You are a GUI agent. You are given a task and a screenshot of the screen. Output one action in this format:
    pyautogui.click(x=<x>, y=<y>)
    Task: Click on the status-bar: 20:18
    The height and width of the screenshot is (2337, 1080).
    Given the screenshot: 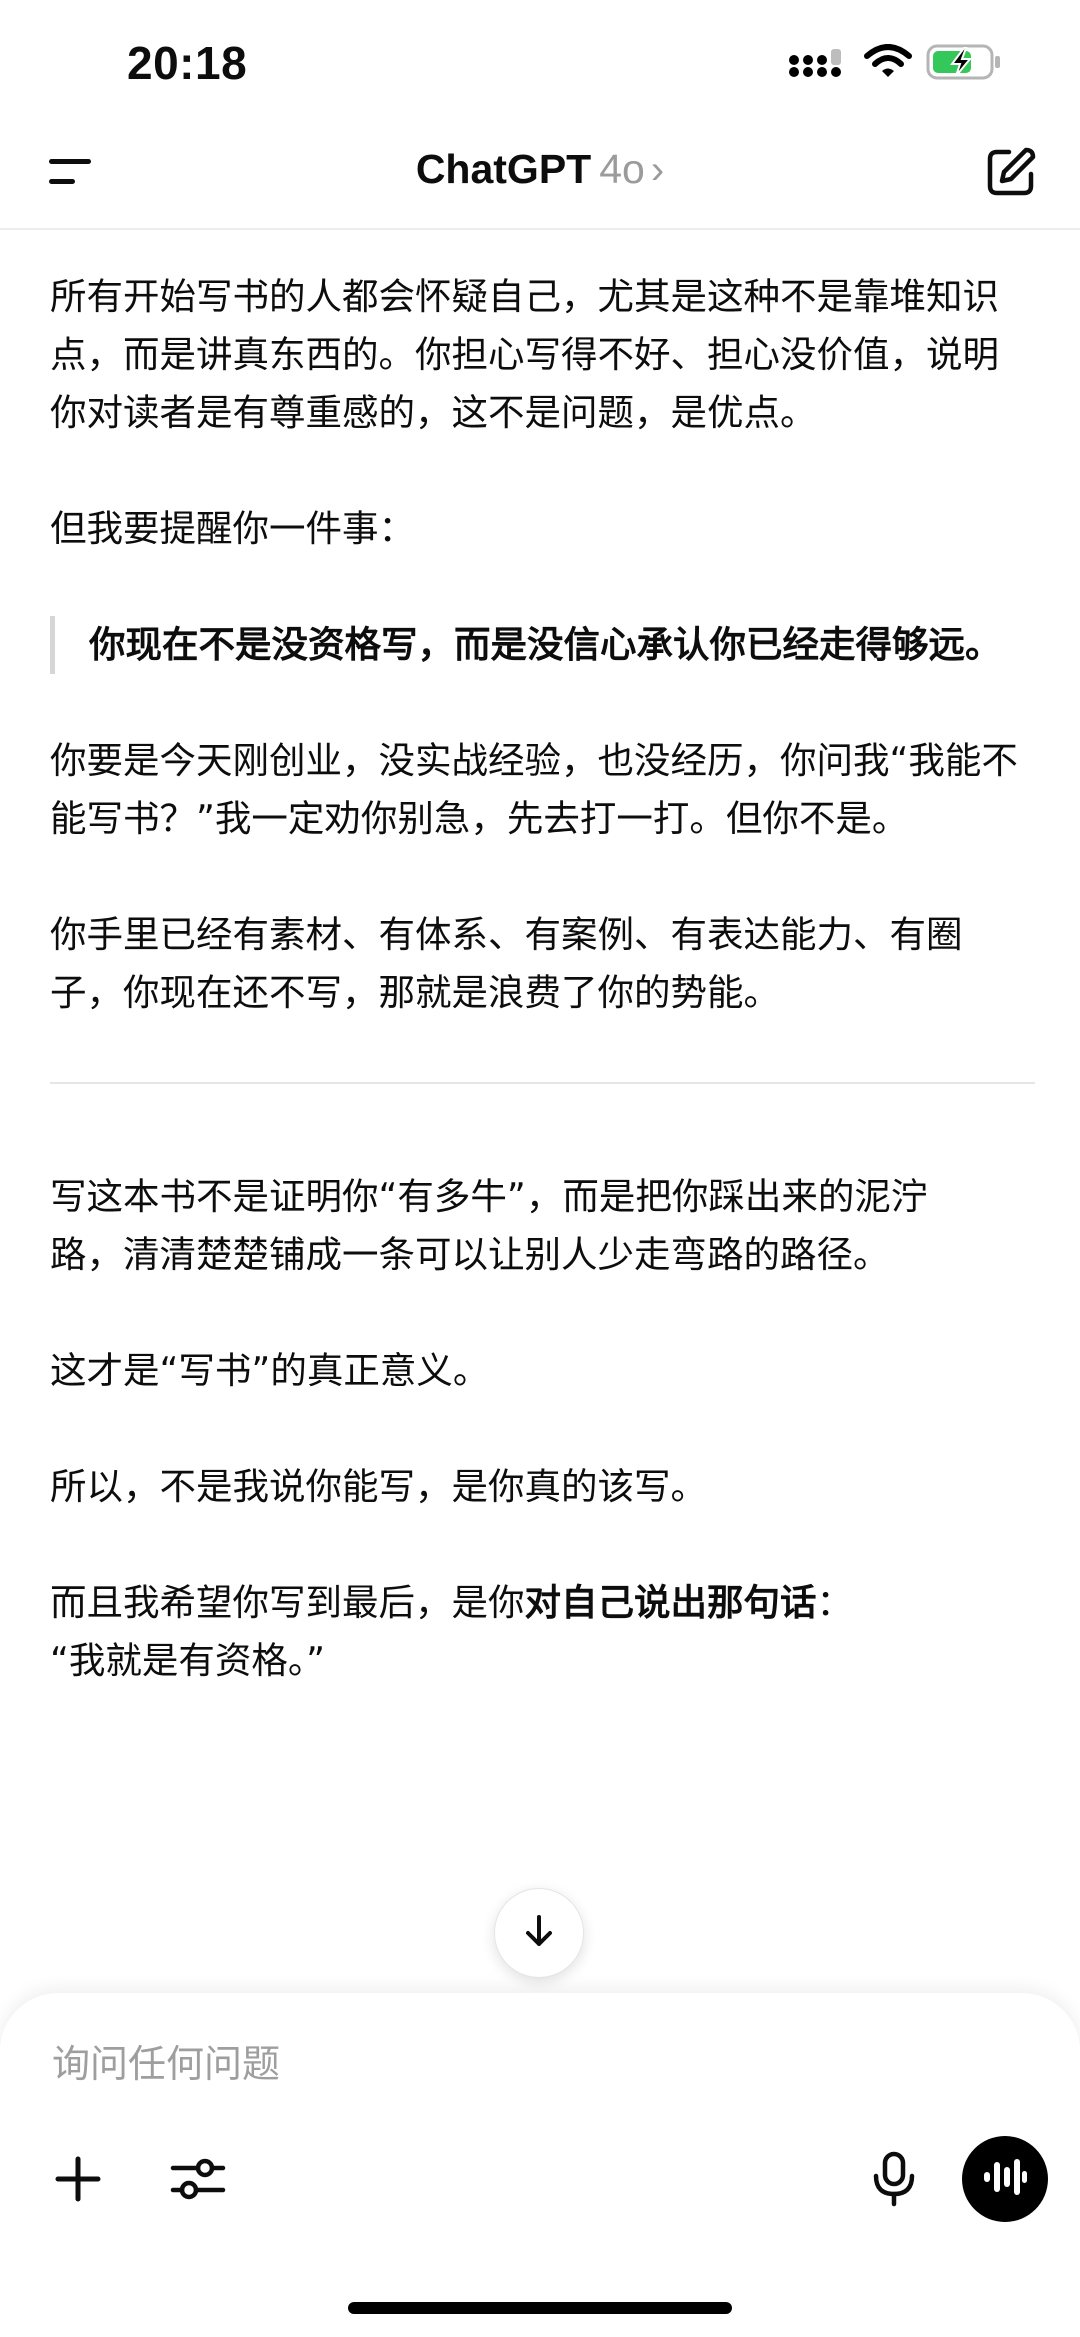 What is the action you would take?
    pyautogui.click(x=540, y=60)
    